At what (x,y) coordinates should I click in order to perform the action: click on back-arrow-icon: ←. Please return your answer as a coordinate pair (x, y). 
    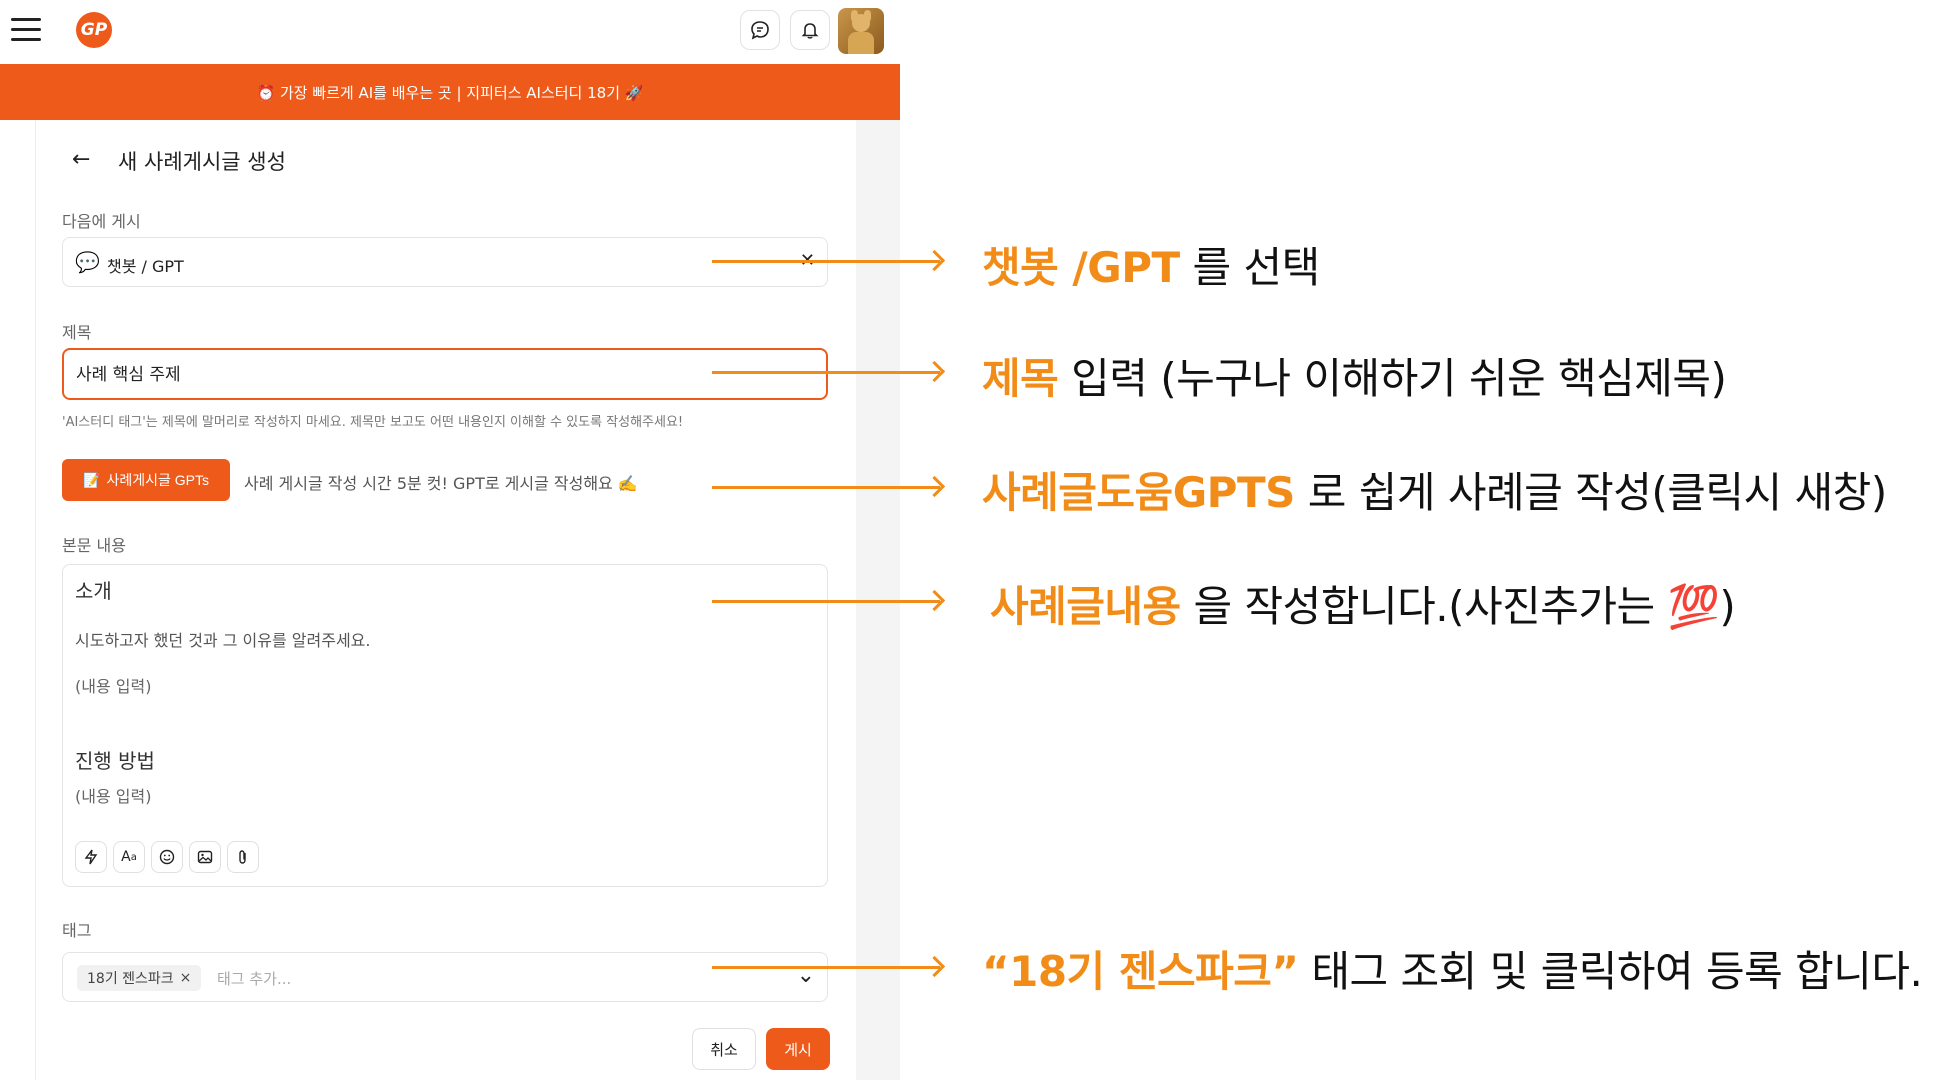
    Looking at the image, I should click on (81, 159).